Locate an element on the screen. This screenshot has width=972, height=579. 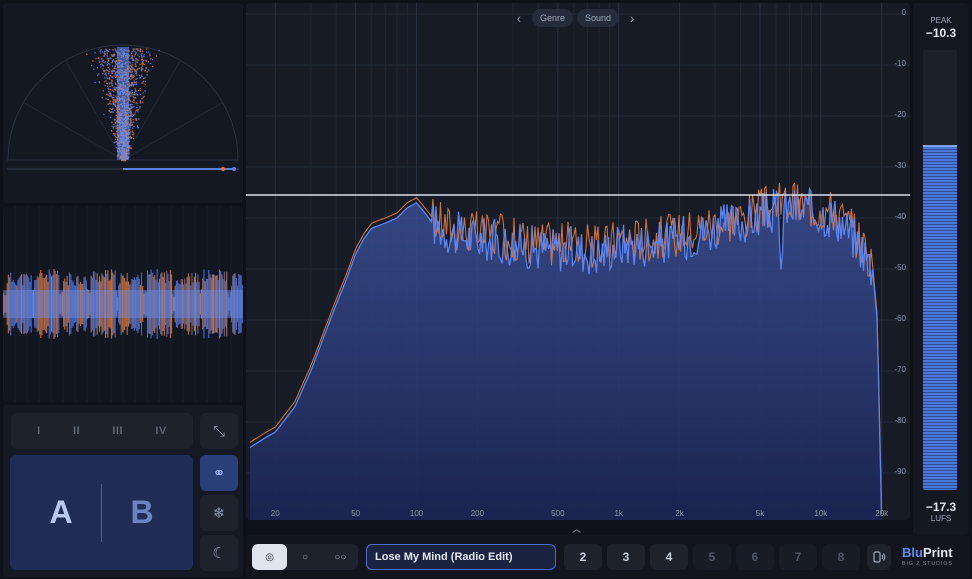
stereo-scope is located at coordinates (123, 103).